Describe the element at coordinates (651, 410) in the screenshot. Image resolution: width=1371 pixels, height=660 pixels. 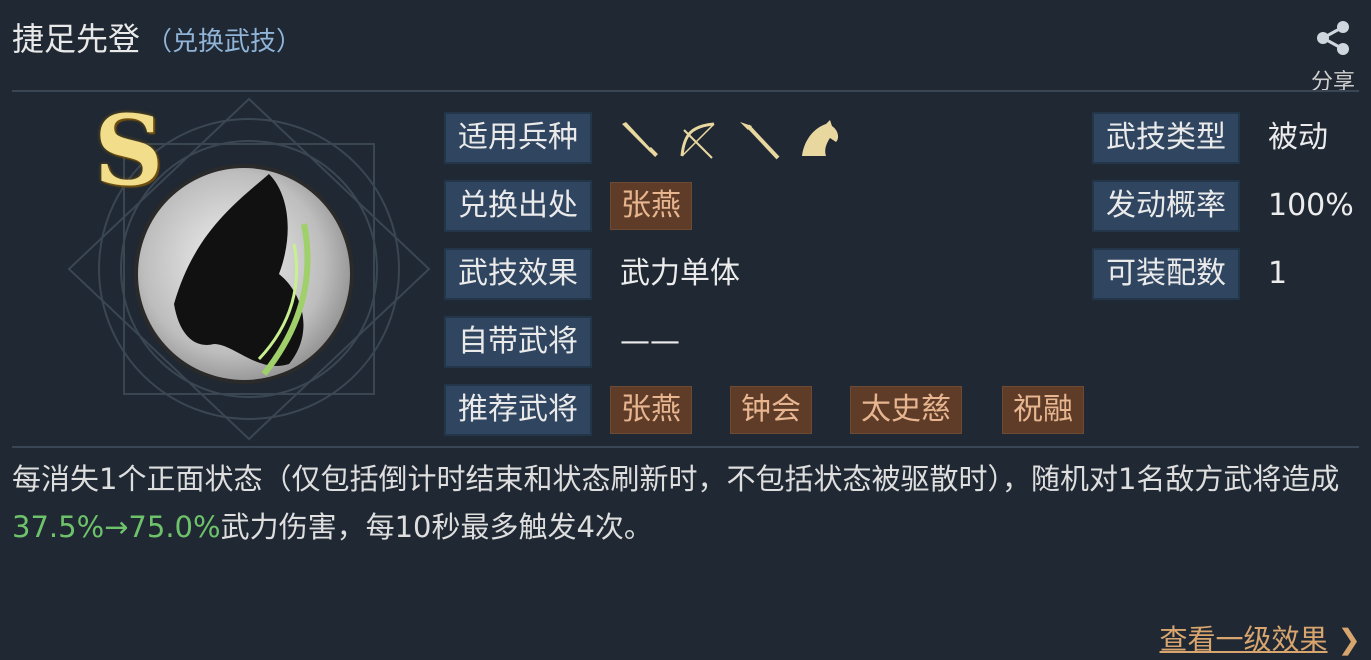
I see `recommend-tag-1: 张燕` at that location.